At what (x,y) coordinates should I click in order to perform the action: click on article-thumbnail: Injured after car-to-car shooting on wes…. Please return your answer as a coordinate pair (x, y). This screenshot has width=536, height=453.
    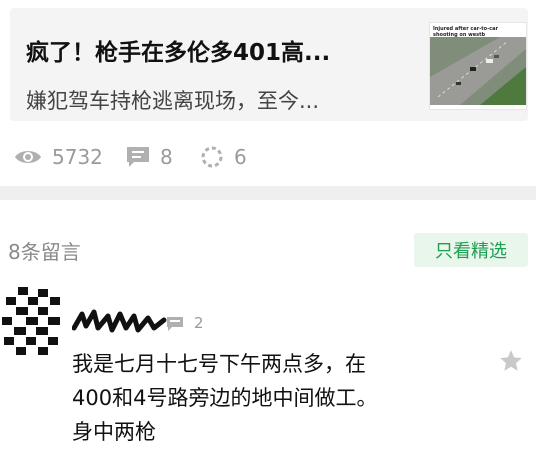
    Looking at the image, I should click on (478, 66).